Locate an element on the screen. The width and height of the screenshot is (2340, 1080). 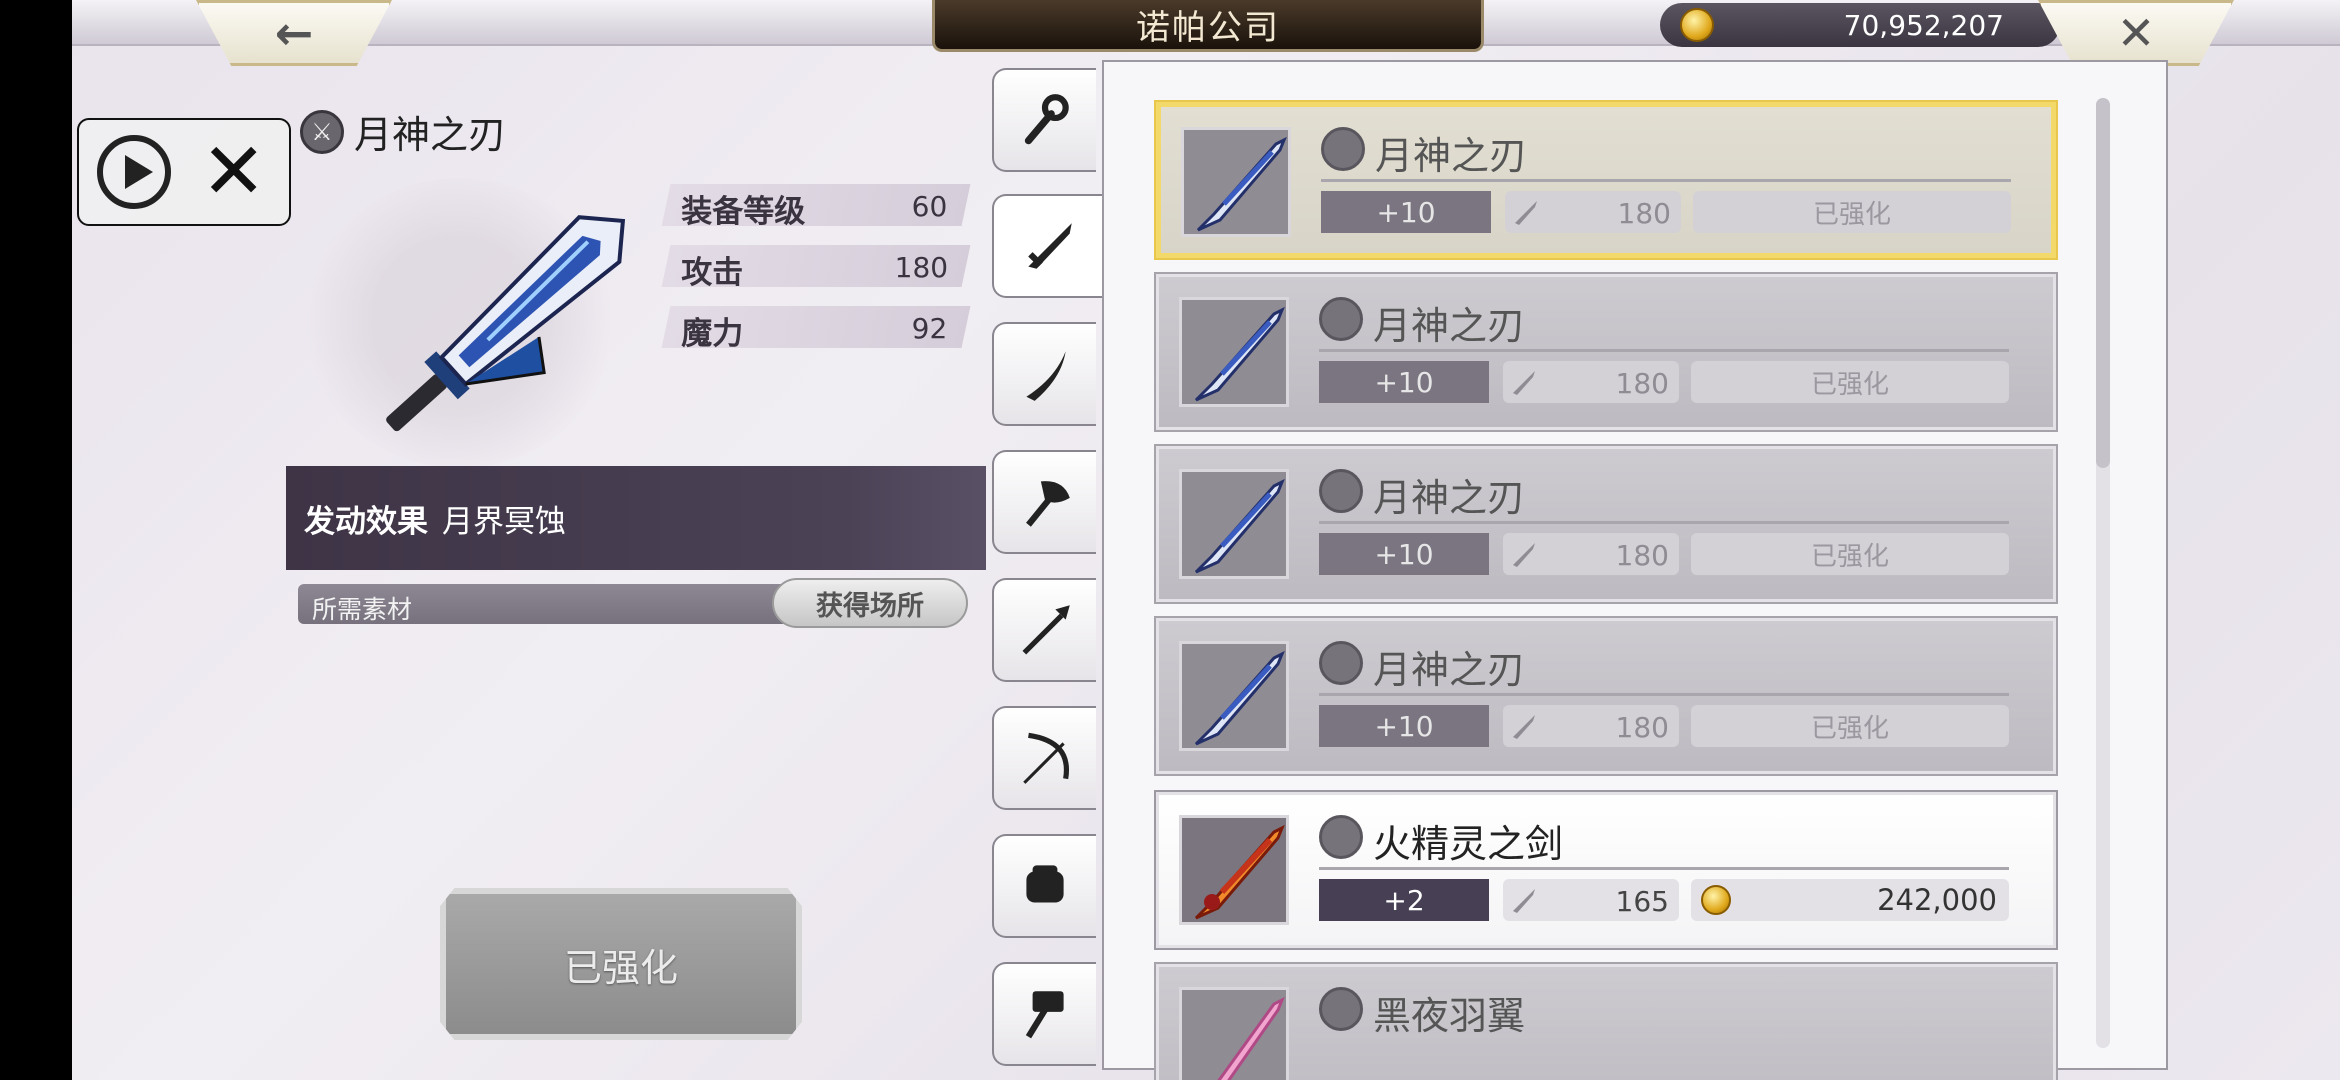
close-button: ✕ is located at coordinates (2136, 33).